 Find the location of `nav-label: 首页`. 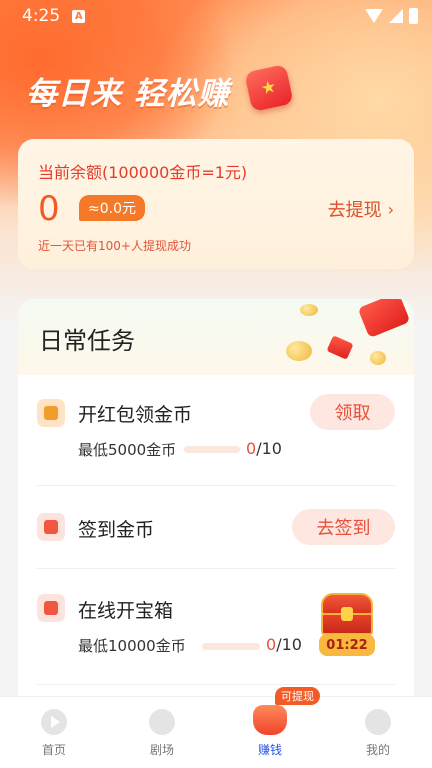

nav-label: 首页 is located at coordinates (53, 750).